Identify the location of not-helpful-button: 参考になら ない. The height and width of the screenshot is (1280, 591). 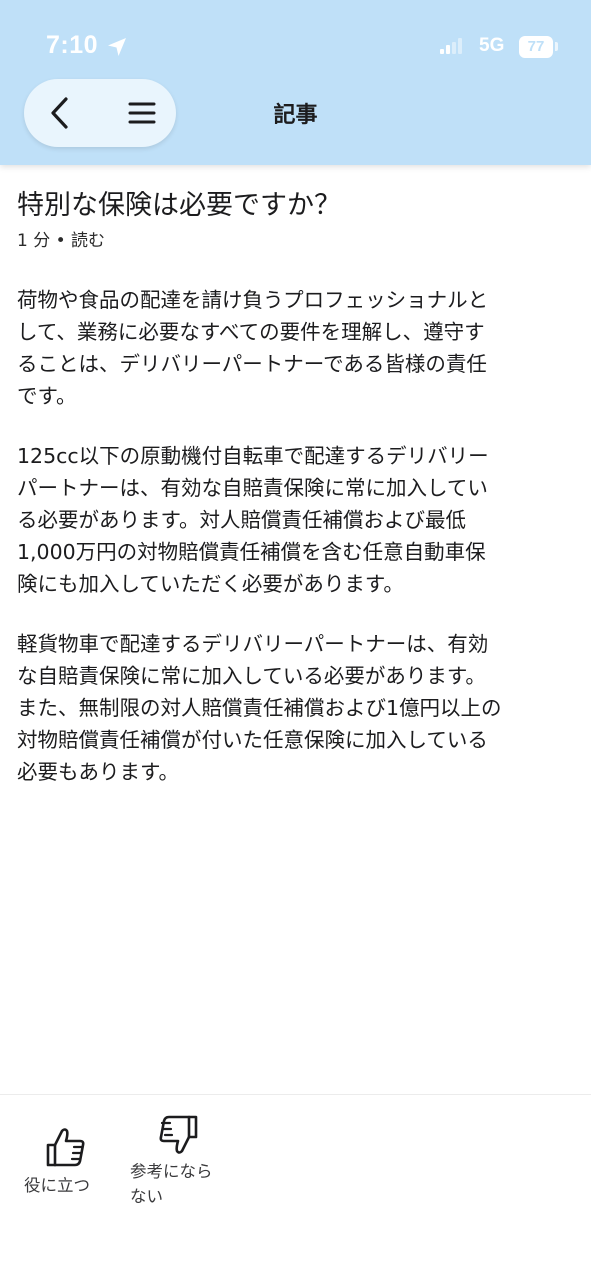
(180, 1161).